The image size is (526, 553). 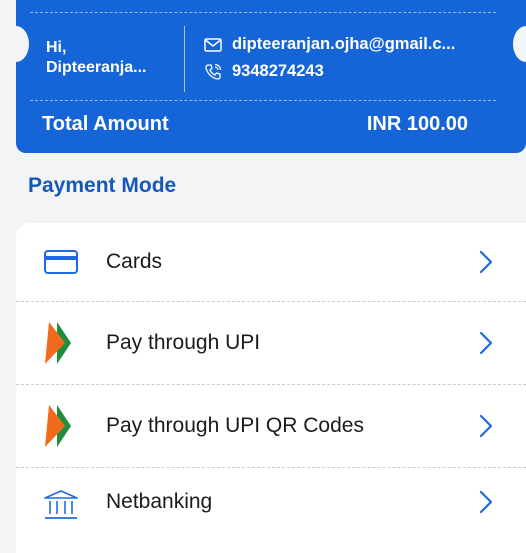 What do you see at coordinates (22, 44) in the screenshot?
I see `ticket-notch-left` at bounding box center [22, 44].